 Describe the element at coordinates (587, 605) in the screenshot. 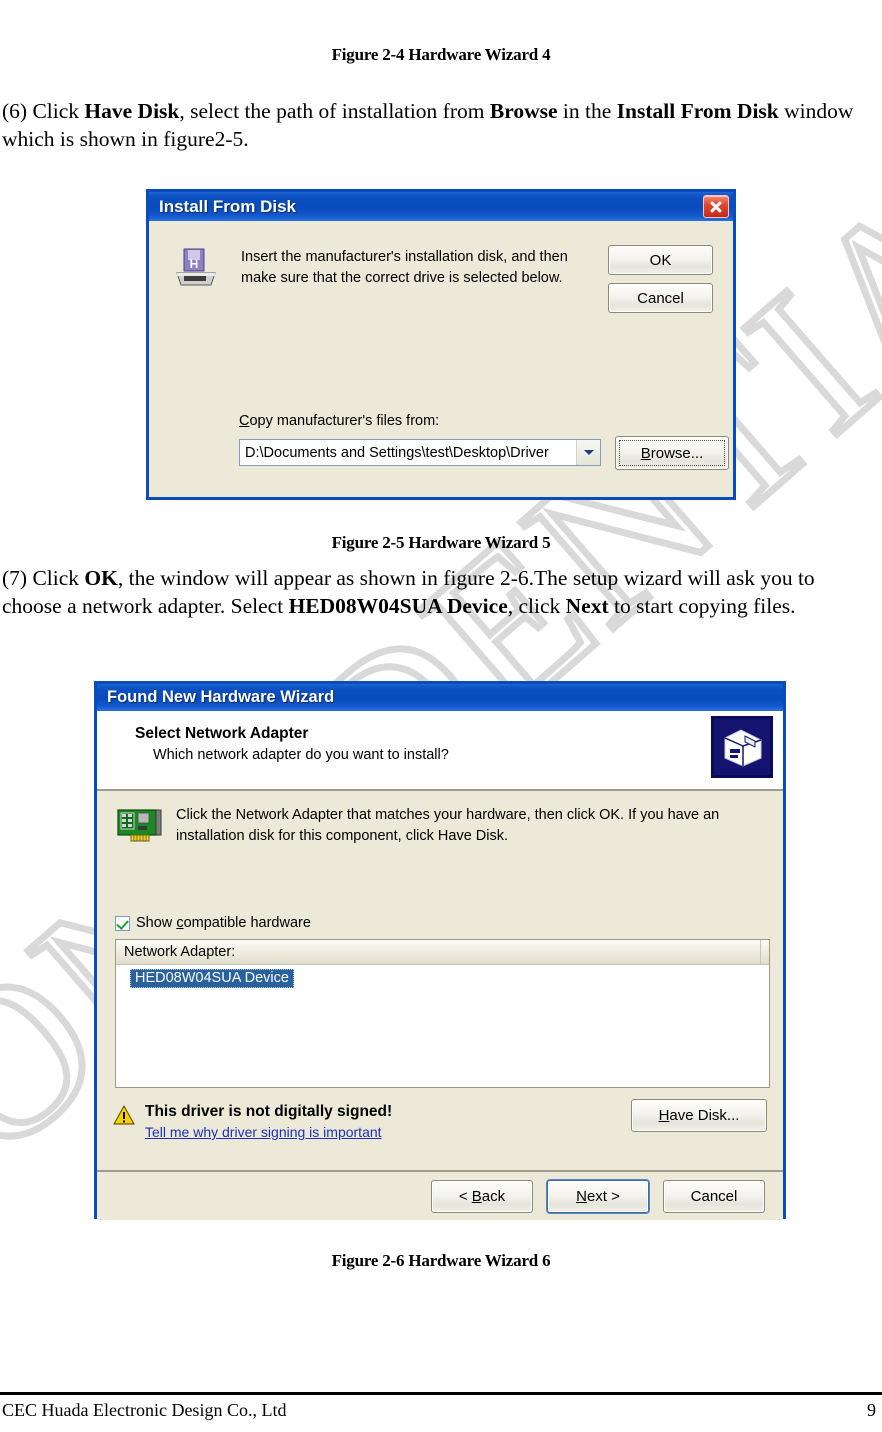

I see `par7-bold-next: Next` at that location.